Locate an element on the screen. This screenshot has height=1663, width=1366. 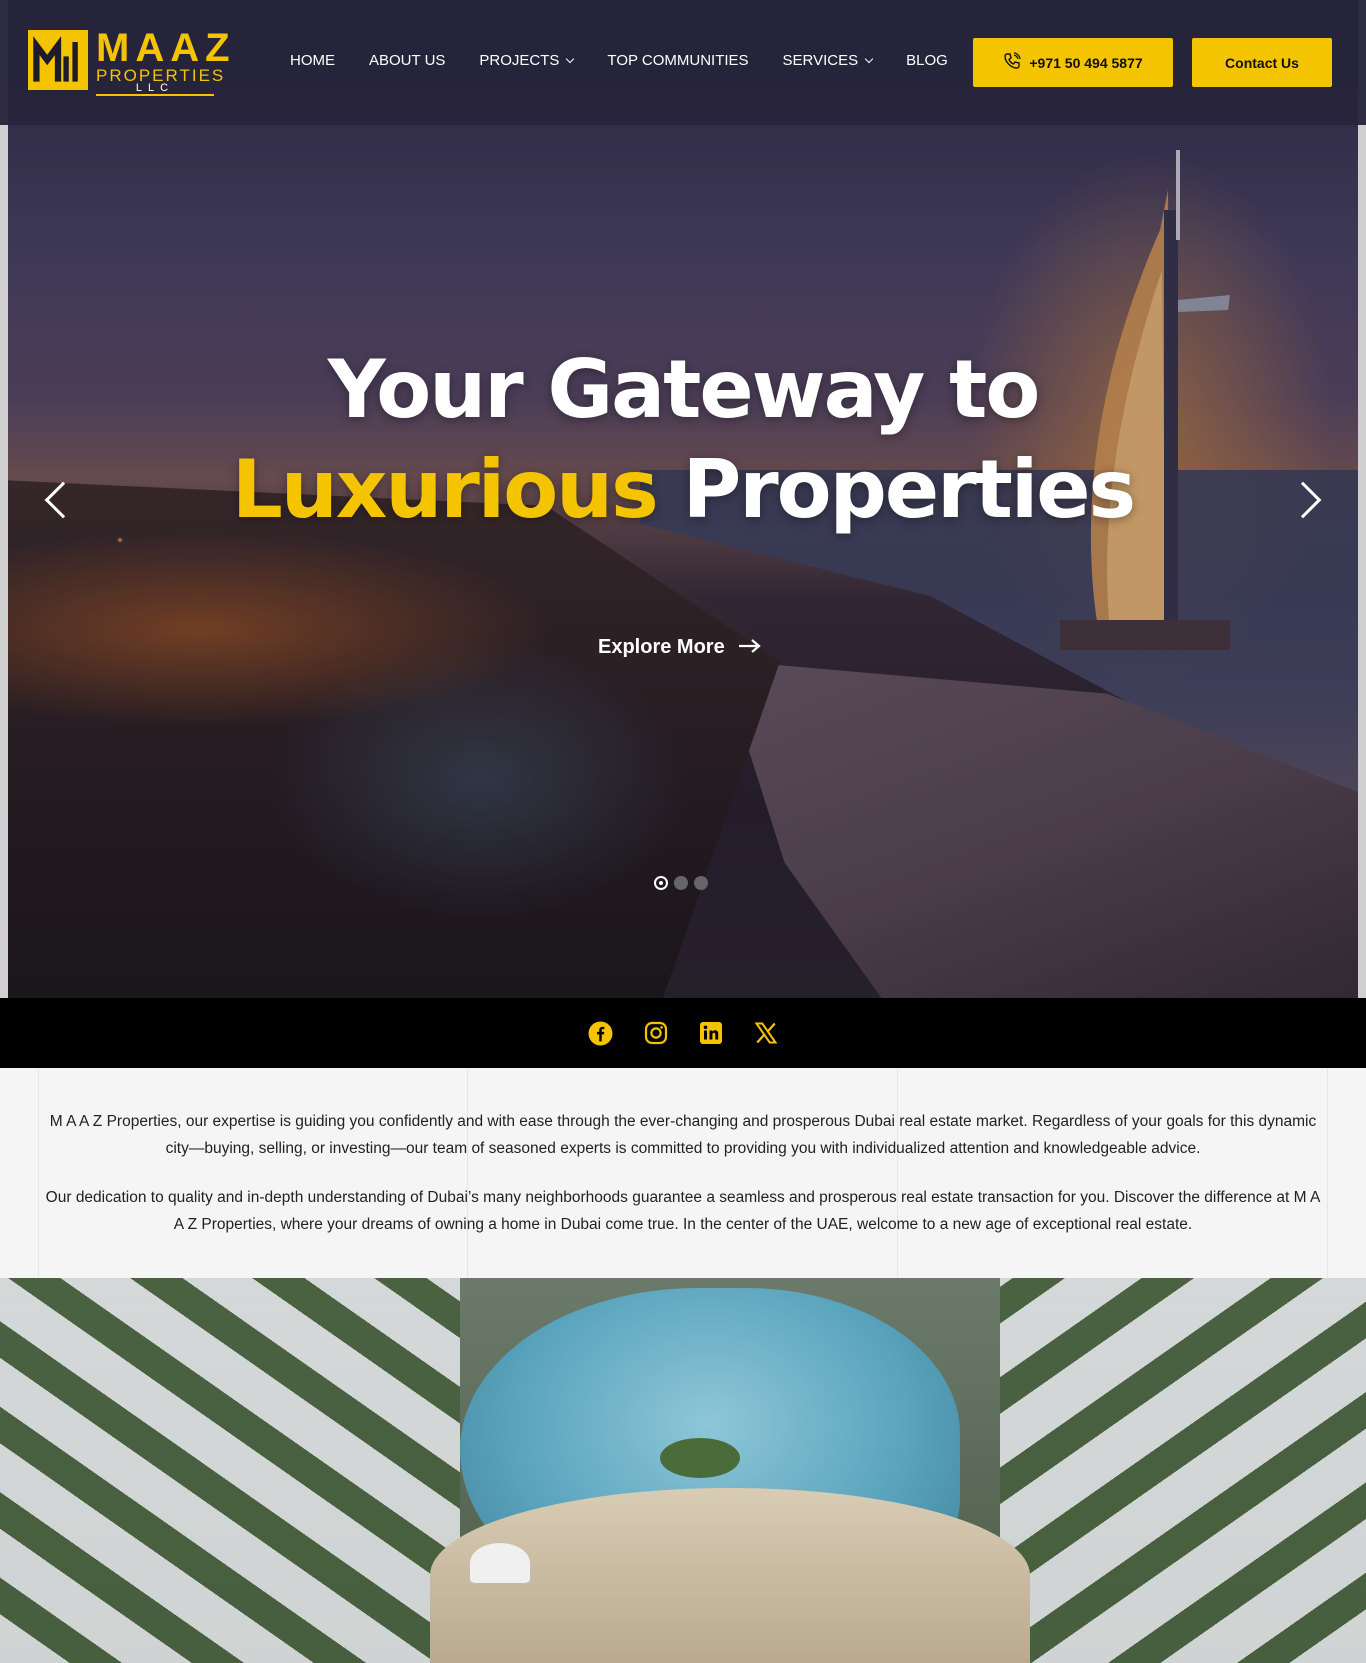
brand-logo: MAAZ PROPERTIES LLC is located at coordinates (129, 61).